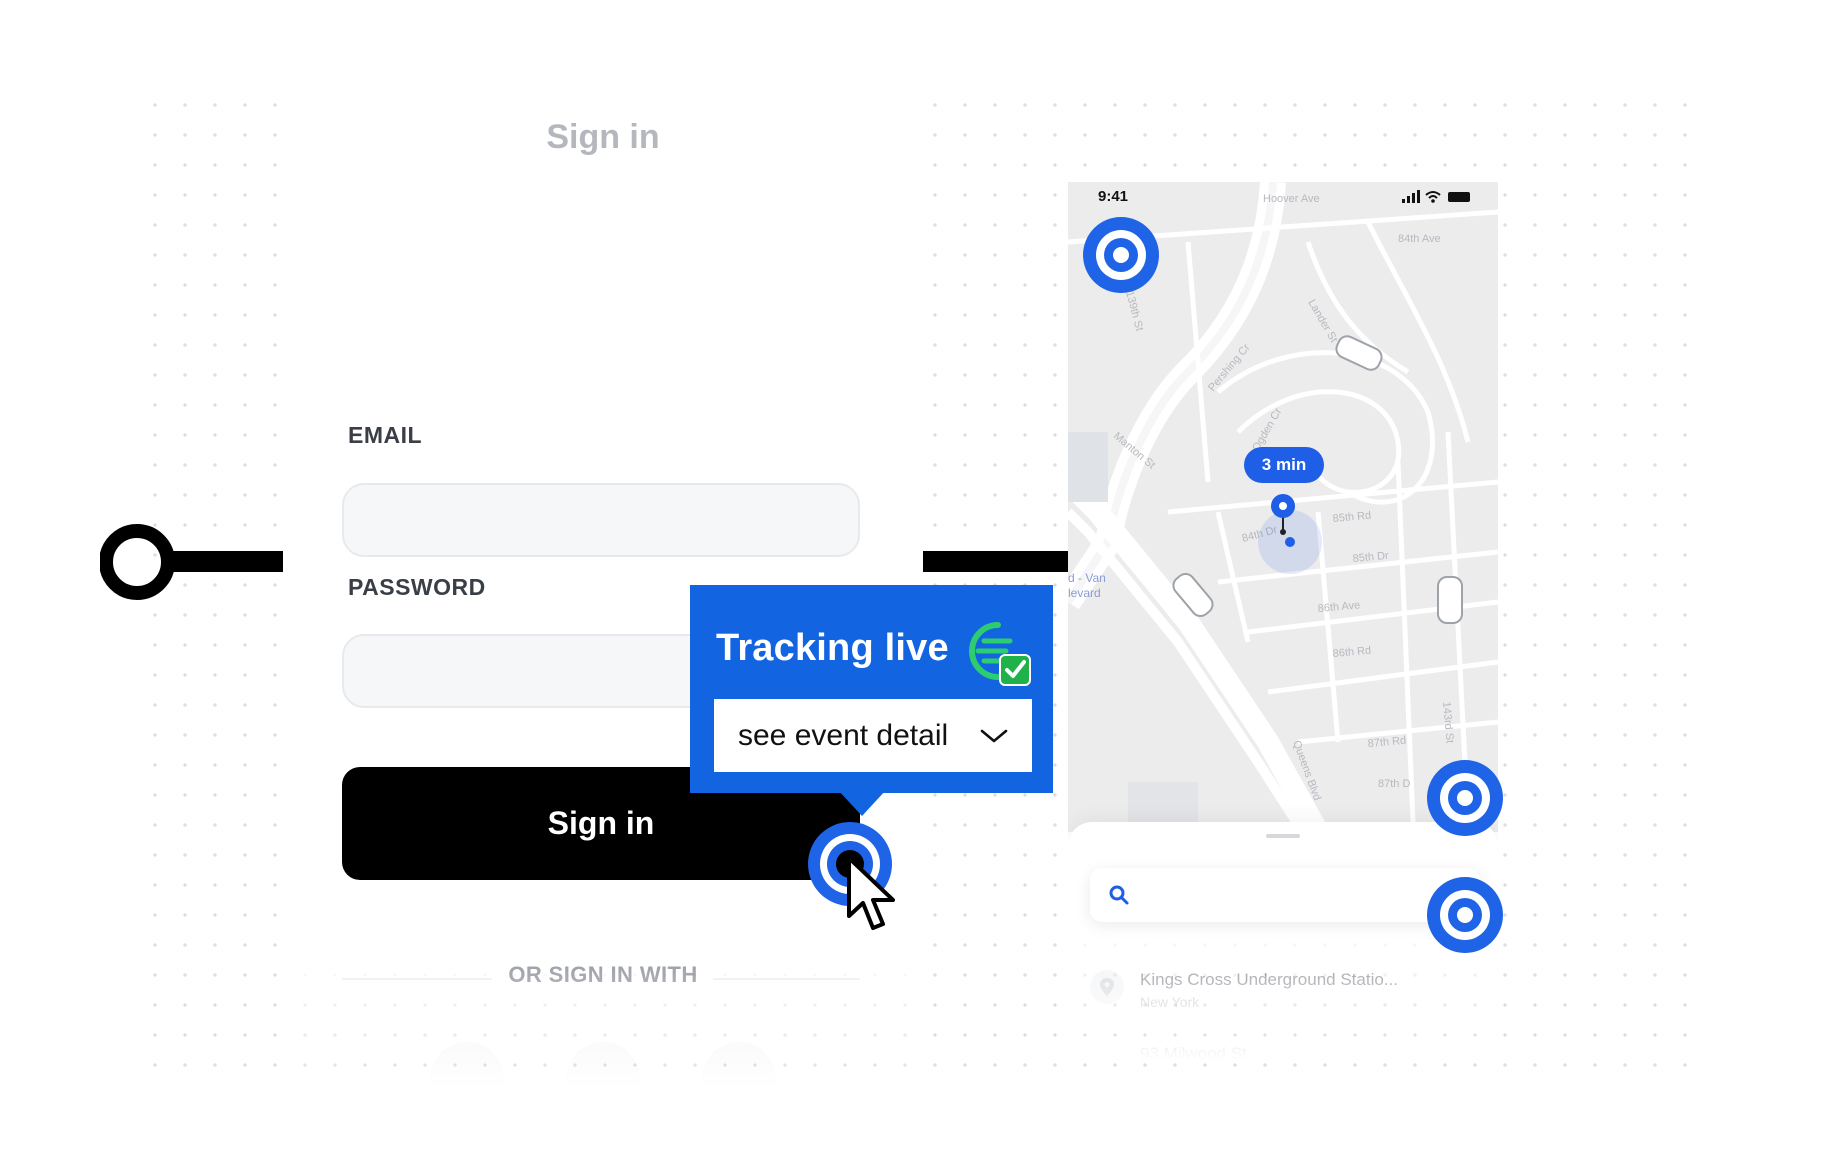 This screenshot has width=1842, height=1160. Describe the element at coordinates (1119, 895) in the screenshot. I see `search-icon` at that location.